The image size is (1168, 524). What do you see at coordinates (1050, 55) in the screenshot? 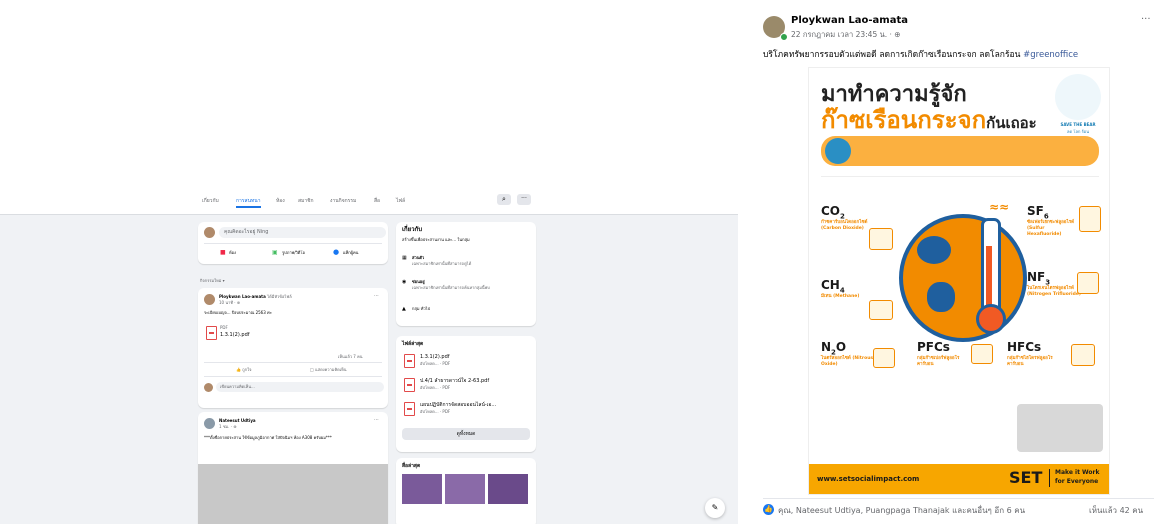
I see `hashtag-link: #greenoffice` at bounding box center [1050, 55].